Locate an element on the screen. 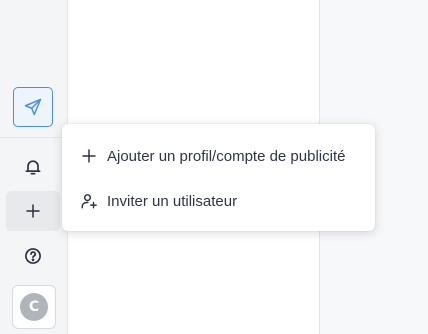 The image size is (428, 334). send-button is located at coordinates (33, 107).